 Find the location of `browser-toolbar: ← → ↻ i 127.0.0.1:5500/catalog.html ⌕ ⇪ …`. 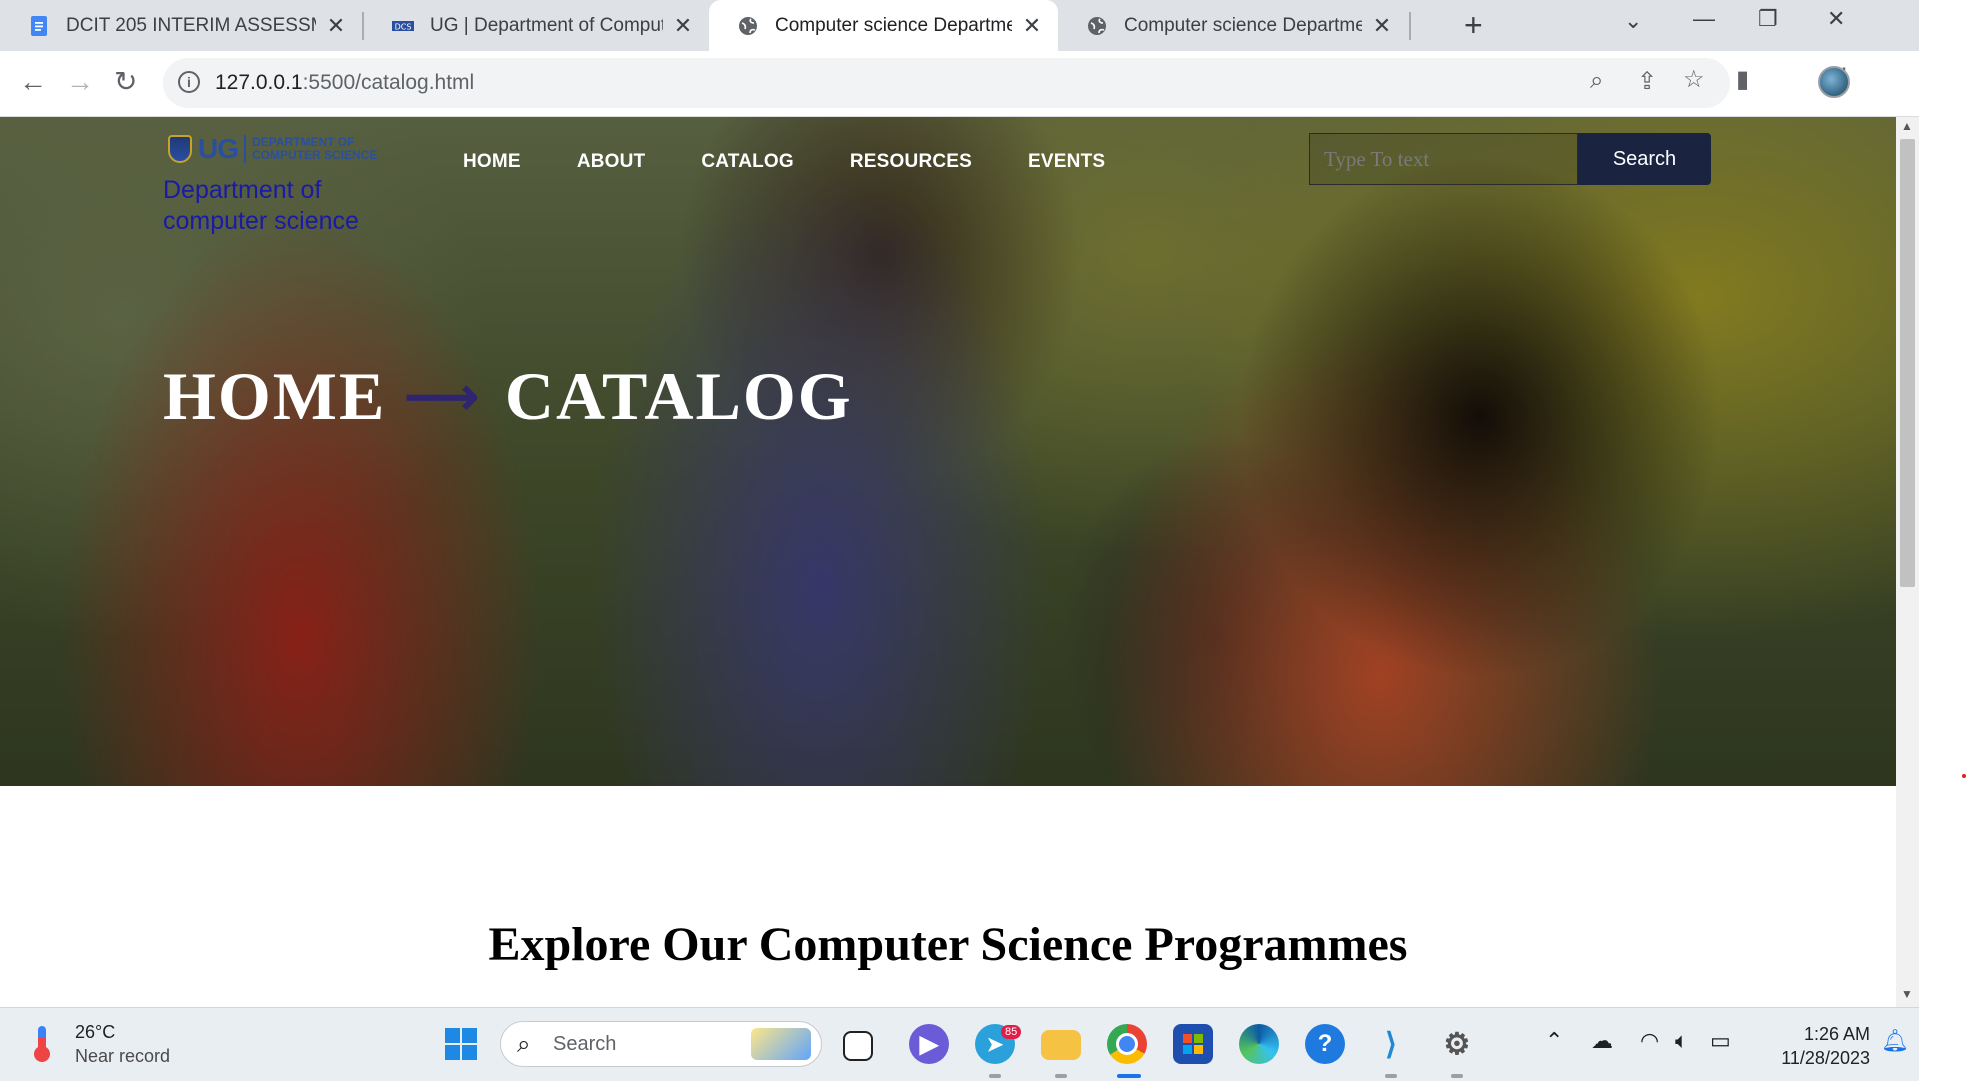

browser-toolbar: ← → ↻ i 127.0.0.1:5500/catalog.html ⌕ ⇪ … is located at coordinates (959, 84).